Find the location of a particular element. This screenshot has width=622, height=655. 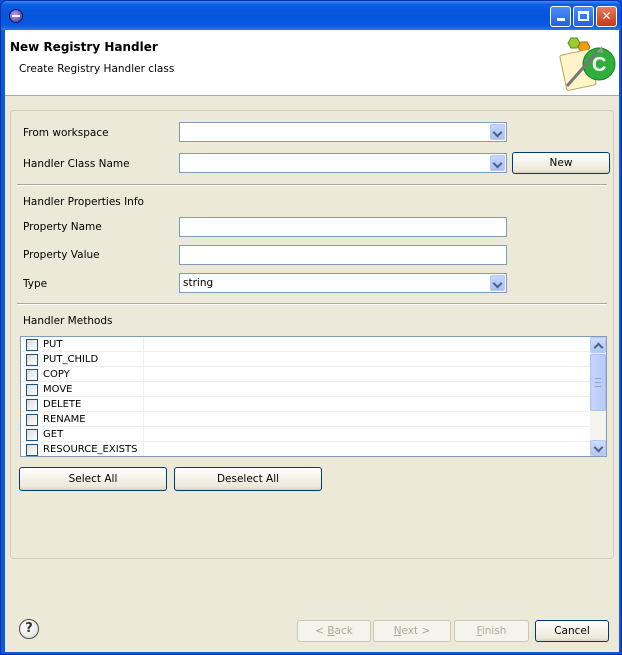

scroll-down-icon is located at coordinates (598, 448).